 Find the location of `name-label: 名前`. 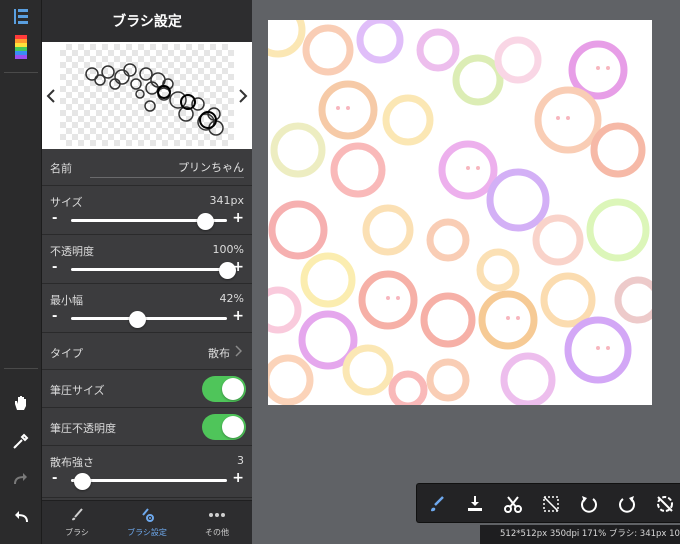

name-label: 名前 is located at coordinates (61, 168).